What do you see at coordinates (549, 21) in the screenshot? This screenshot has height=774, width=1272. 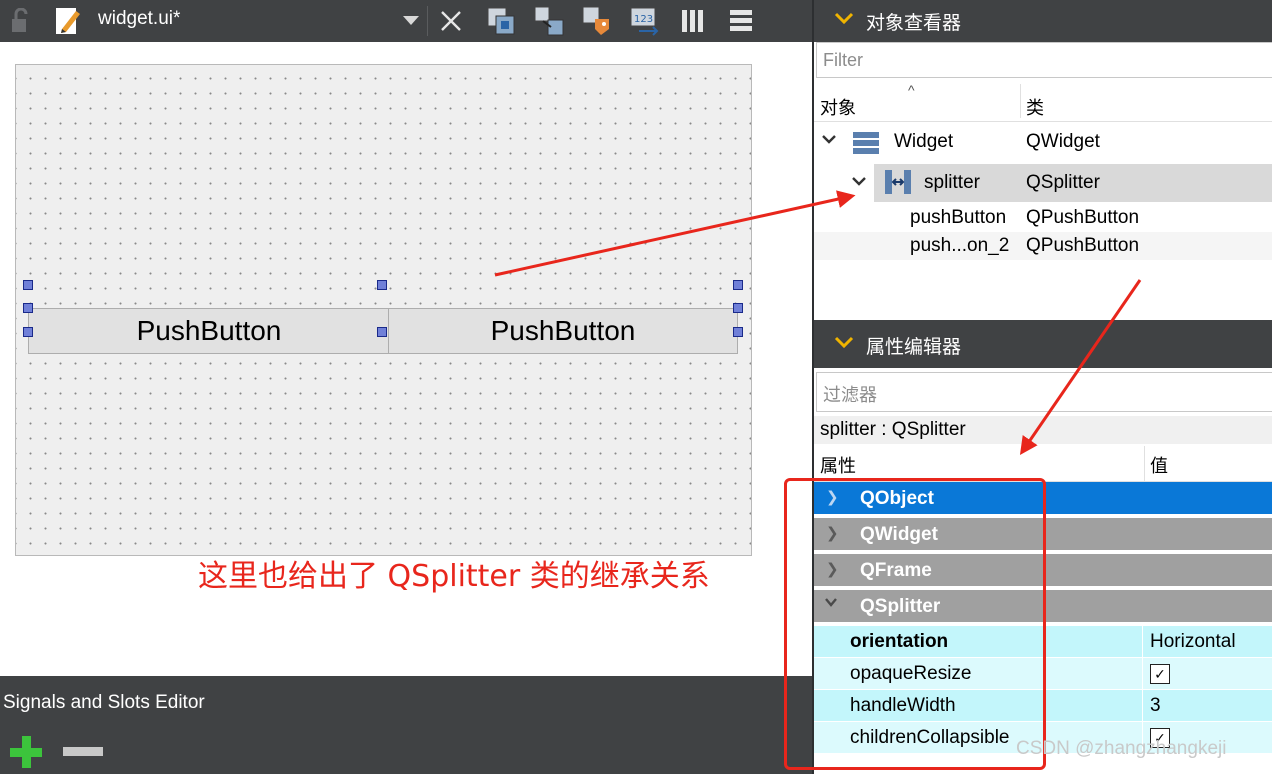 I see `edit-signals-slots-icon` at bounding box center [549, 21].